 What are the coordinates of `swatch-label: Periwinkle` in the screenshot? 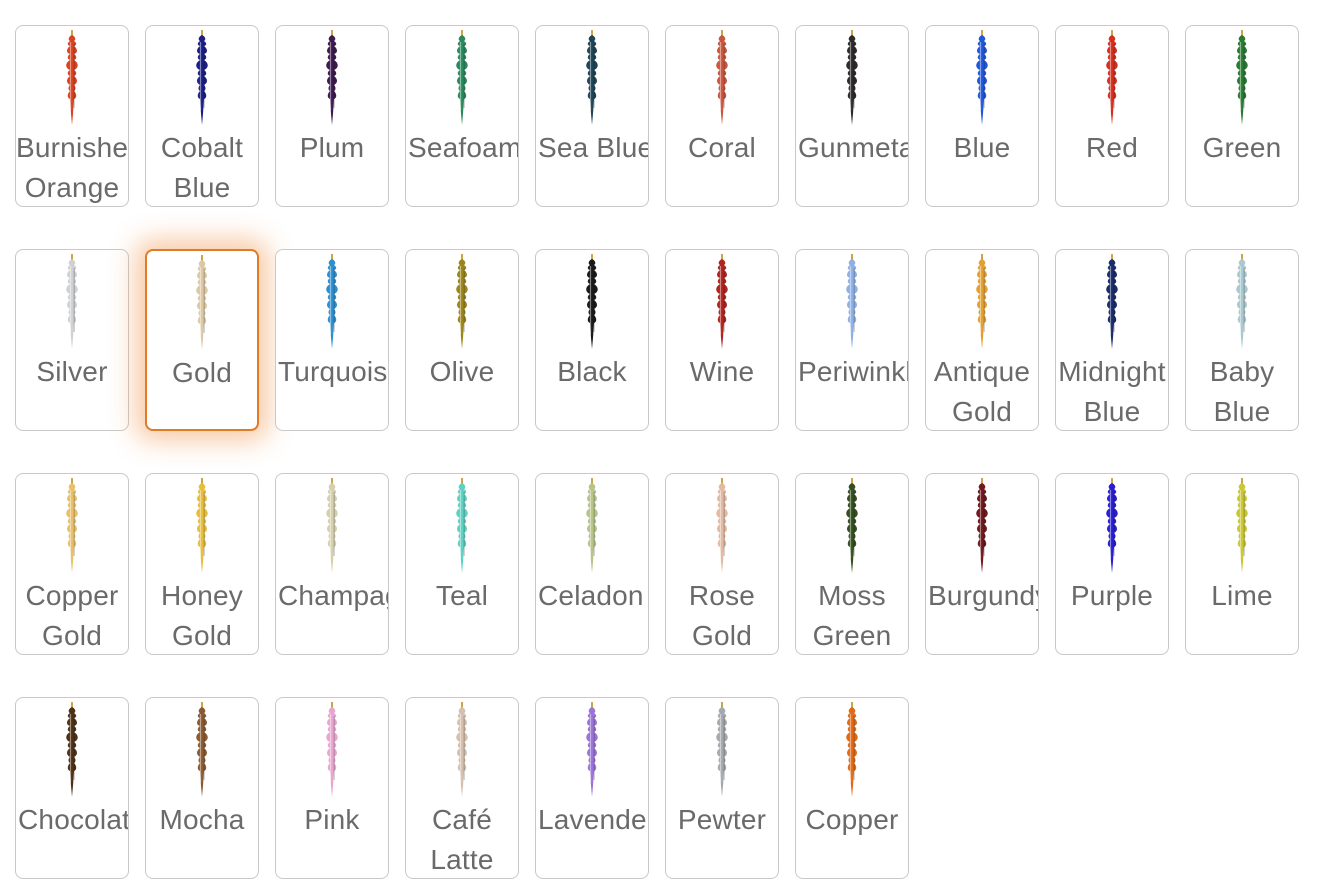 It's located at (853, 371).